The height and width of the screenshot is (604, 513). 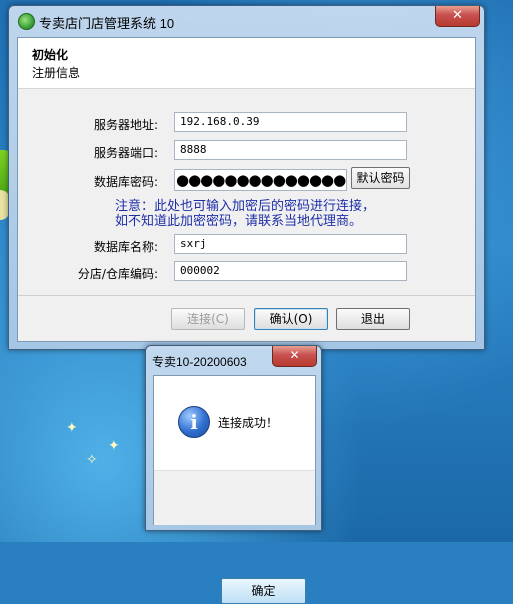 I want to click on message-box-client: i 连接成功！ 确定, so click(x=234, y=489).